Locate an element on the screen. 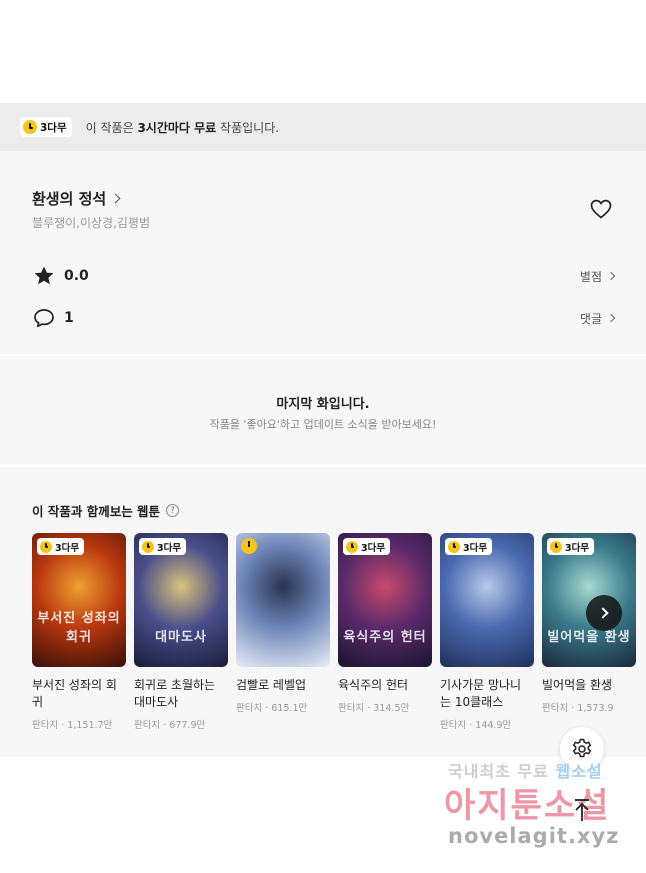 This screenshot has height=873, width=646. scroll-top-button is located at coordinates (582, 810).